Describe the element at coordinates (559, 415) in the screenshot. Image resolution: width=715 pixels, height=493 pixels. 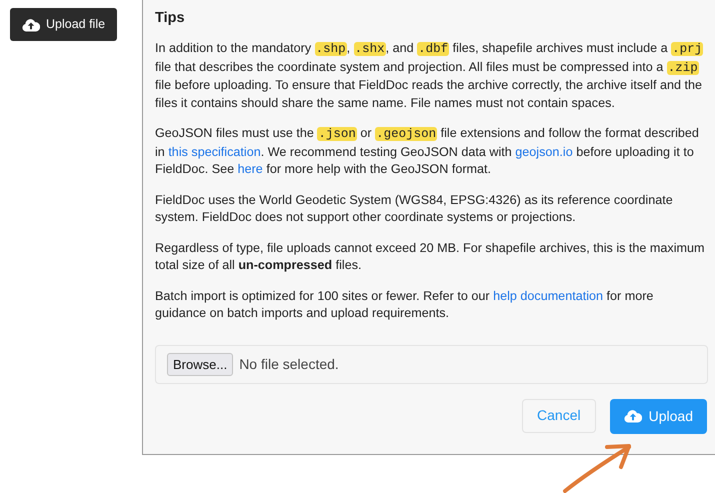
I see `cancel-button: Cancel` at that location.